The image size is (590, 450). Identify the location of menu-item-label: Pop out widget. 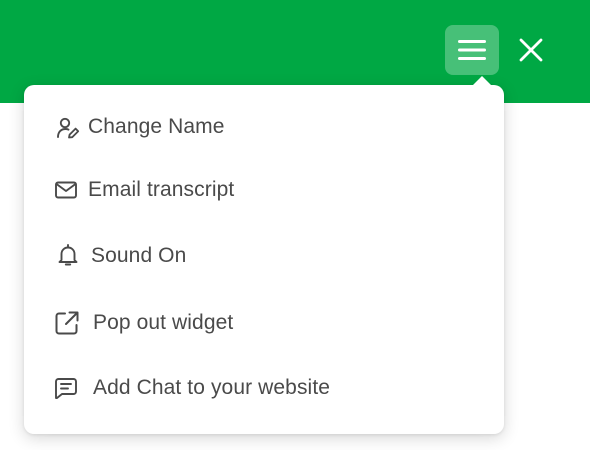
(163, 322).